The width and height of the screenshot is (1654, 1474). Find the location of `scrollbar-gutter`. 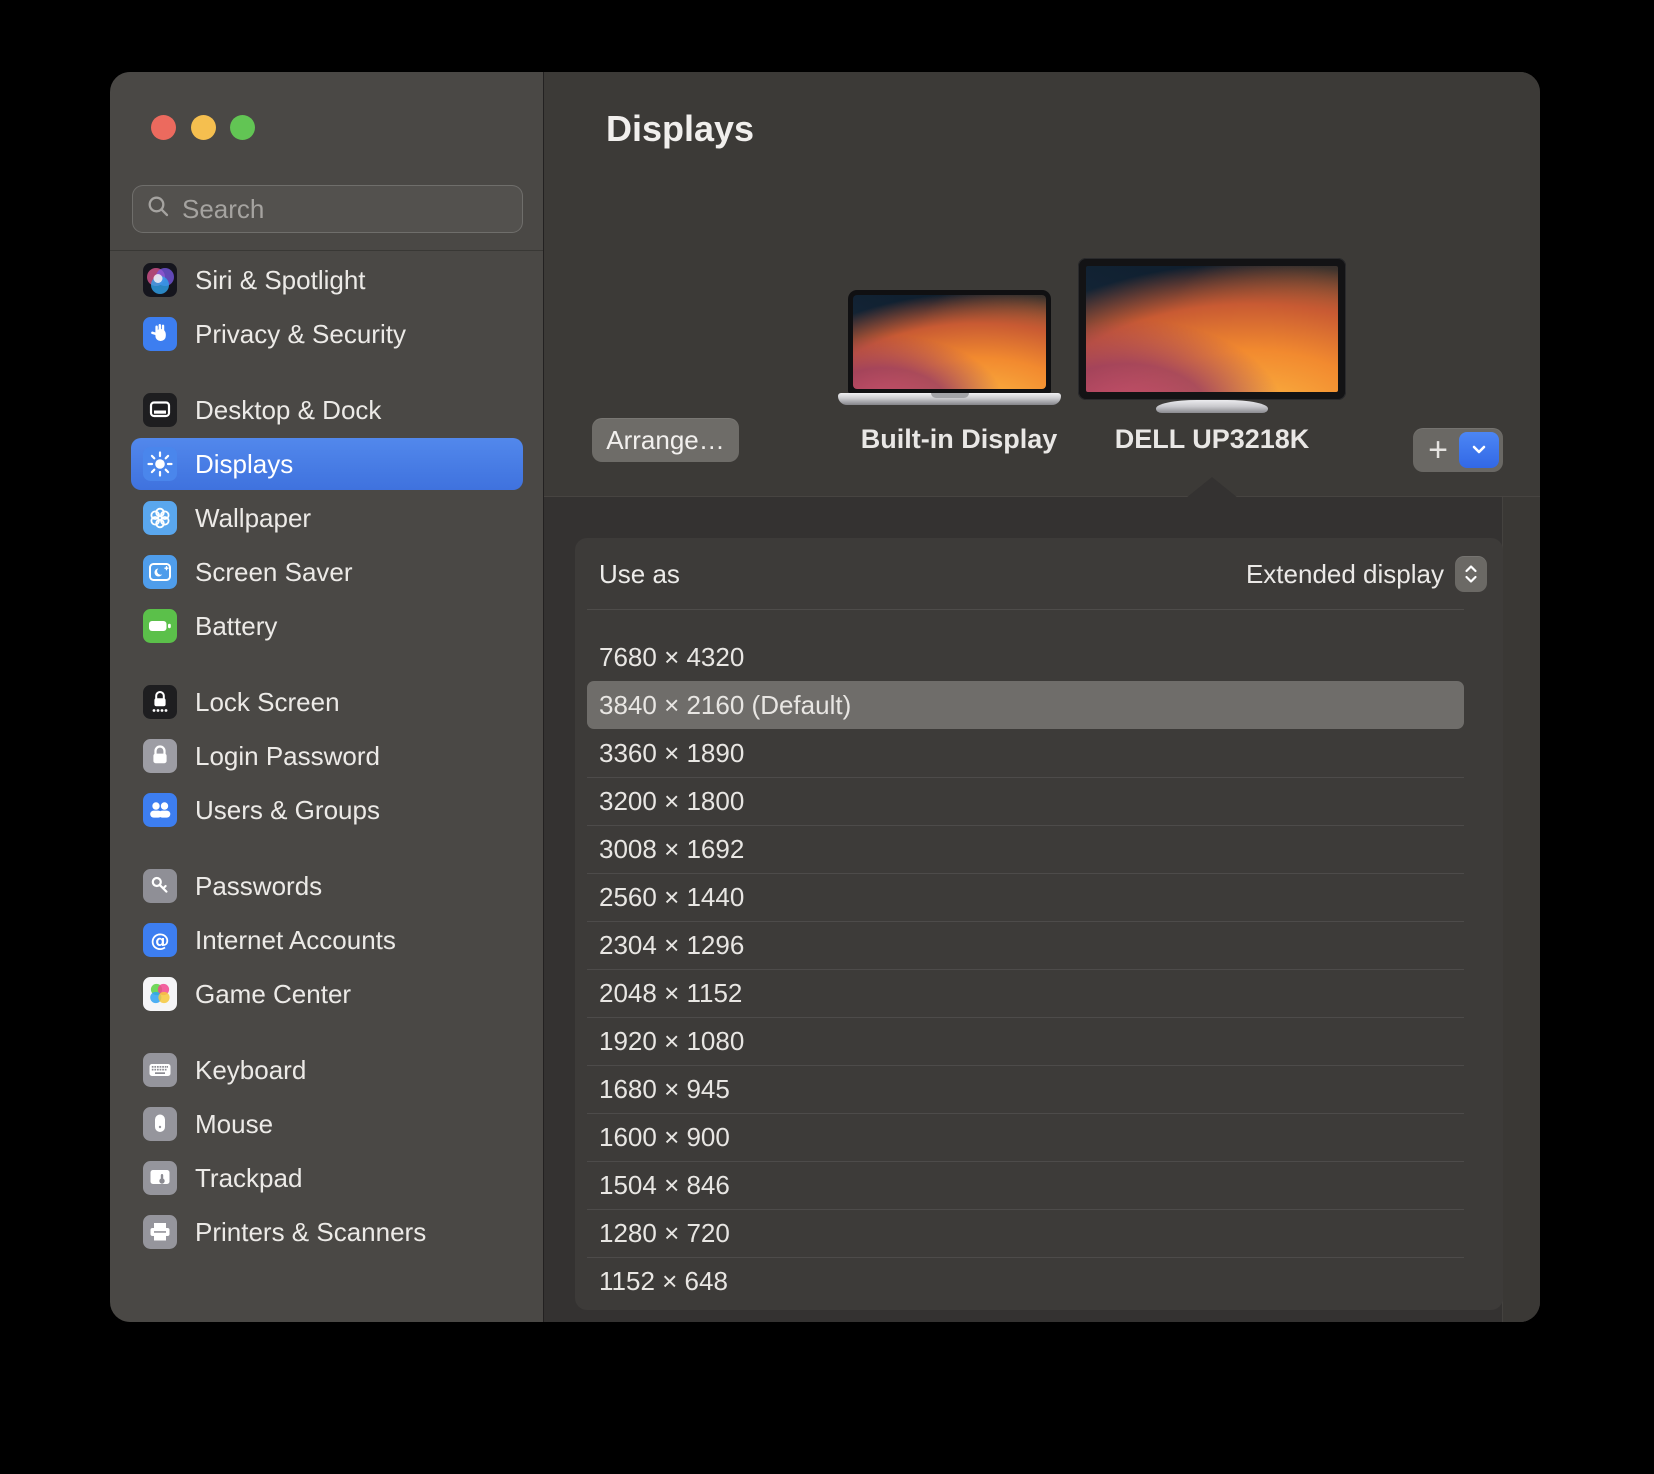

scrollbar-gutter is located at coordinates (1521, 909).